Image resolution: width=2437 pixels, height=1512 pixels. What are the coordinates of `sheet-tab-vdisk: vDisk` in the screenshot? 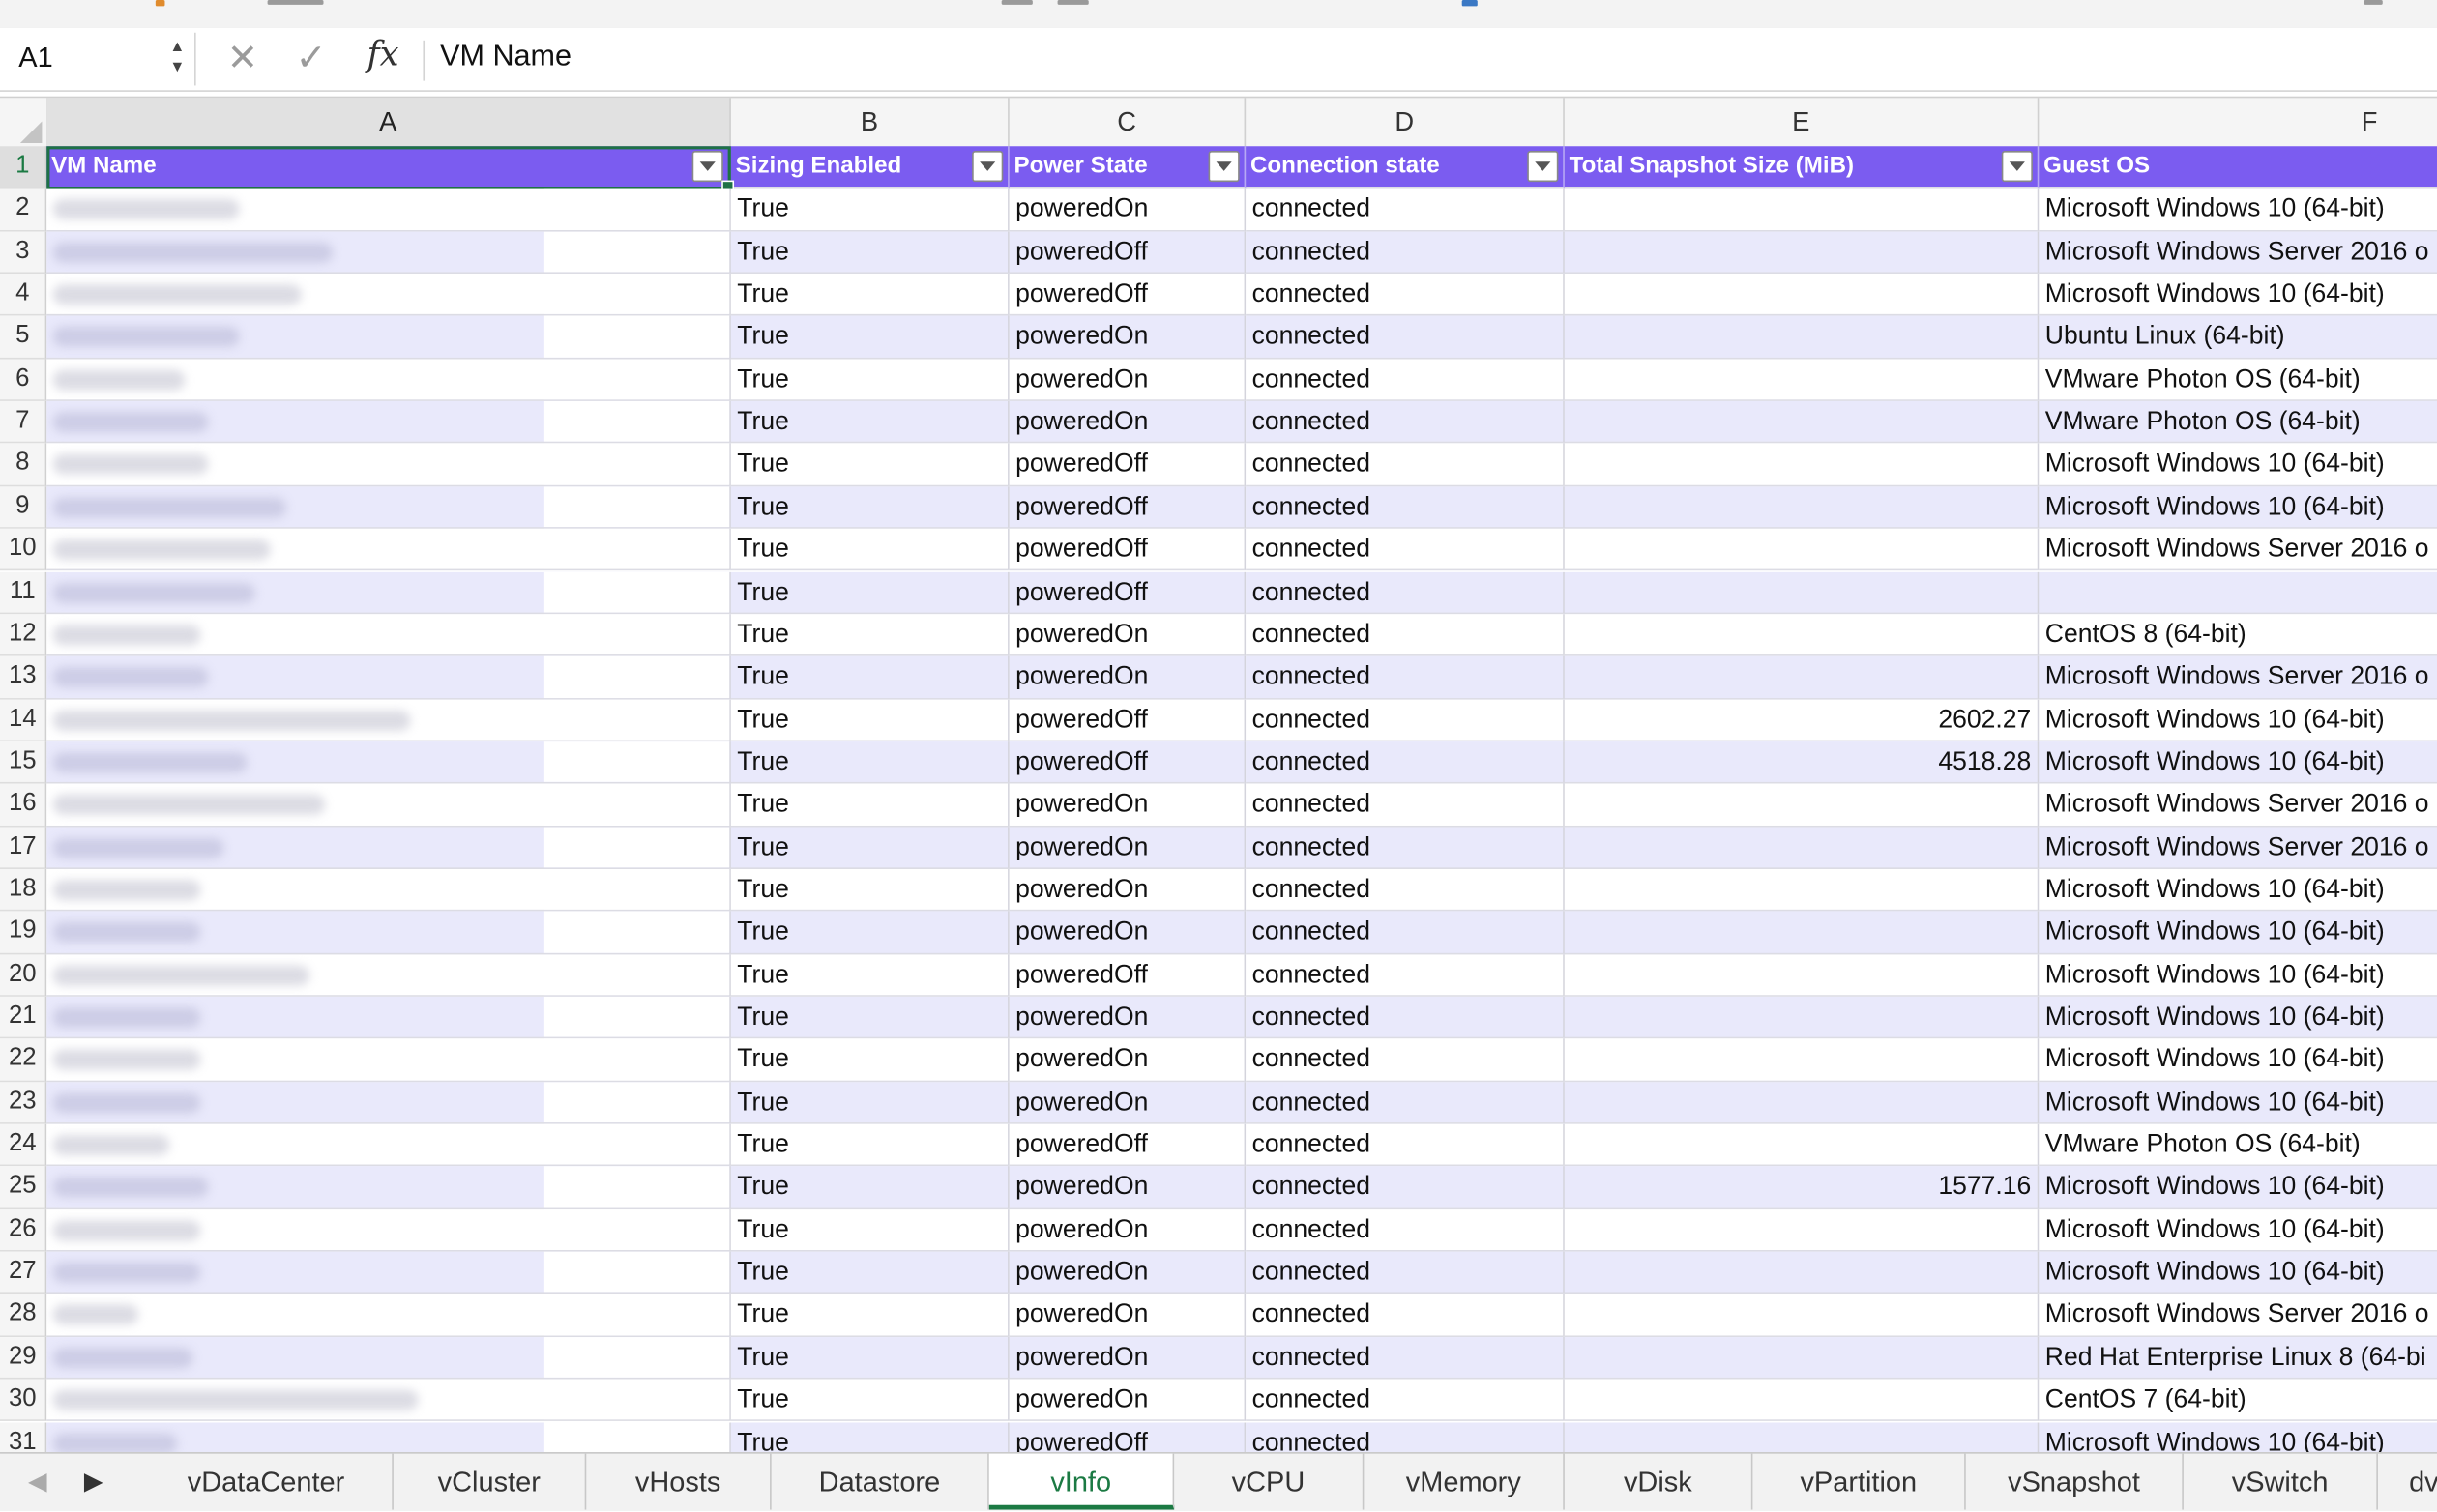 It's located at (1659, 1481).